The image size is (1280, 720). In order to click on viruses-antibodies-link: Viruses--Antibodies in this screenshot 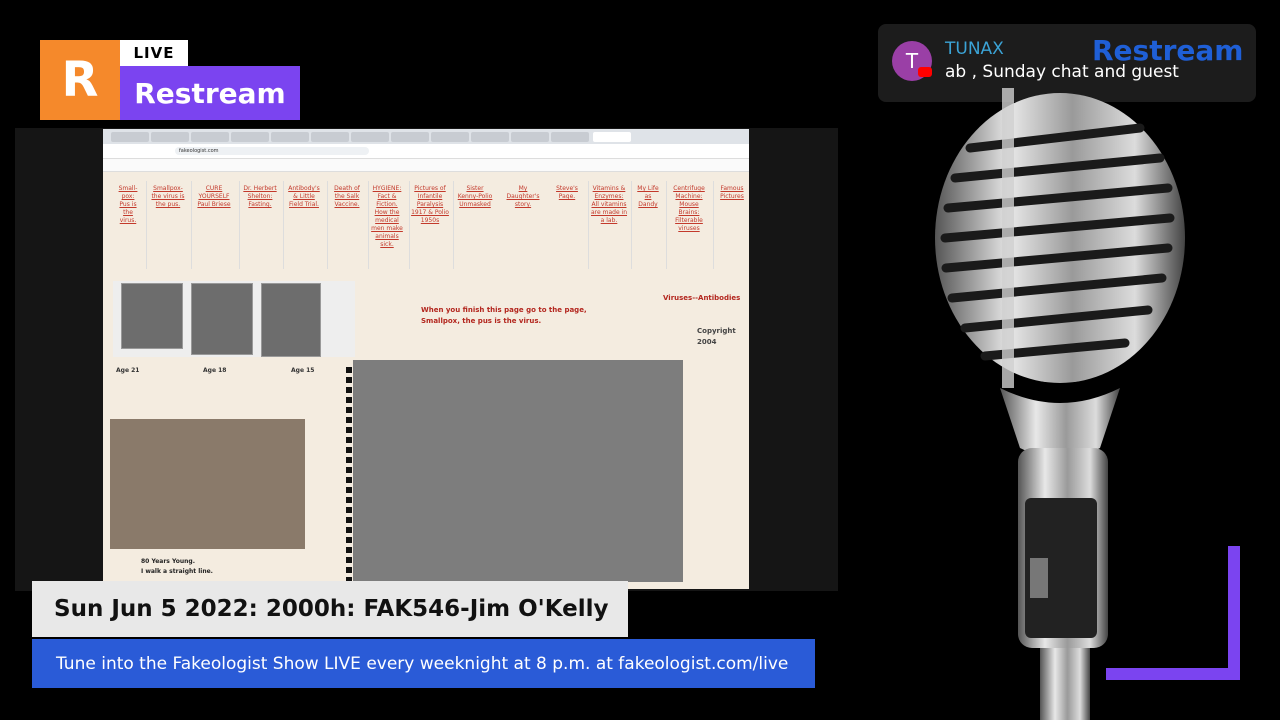, I will do `click(701, 298)`.